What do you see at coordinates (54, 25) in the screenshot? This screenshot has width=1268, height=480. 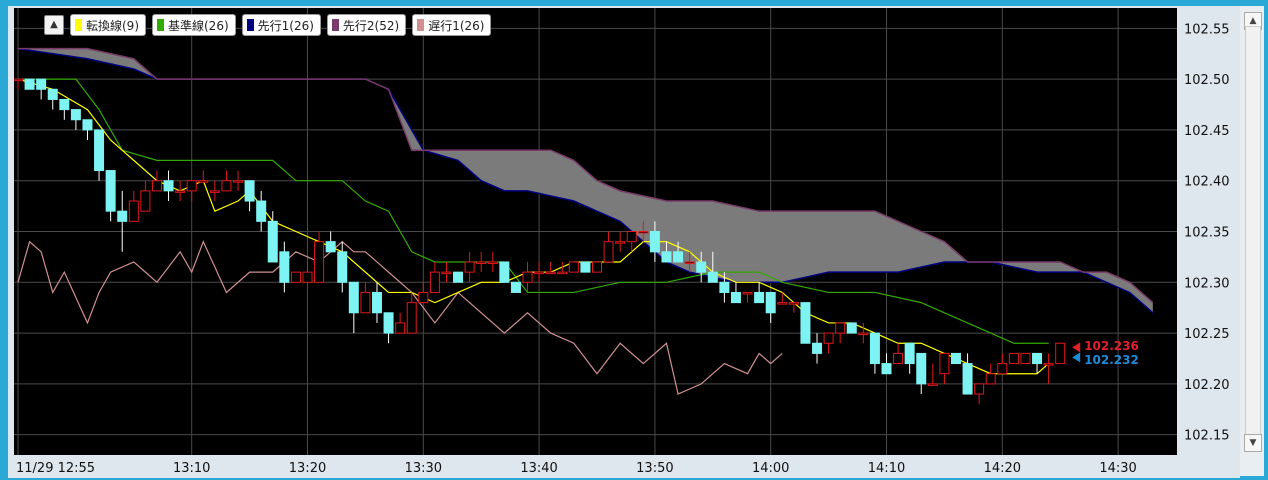 I see `legend-collapse-button: ▲` at bounding box center [54, 25].